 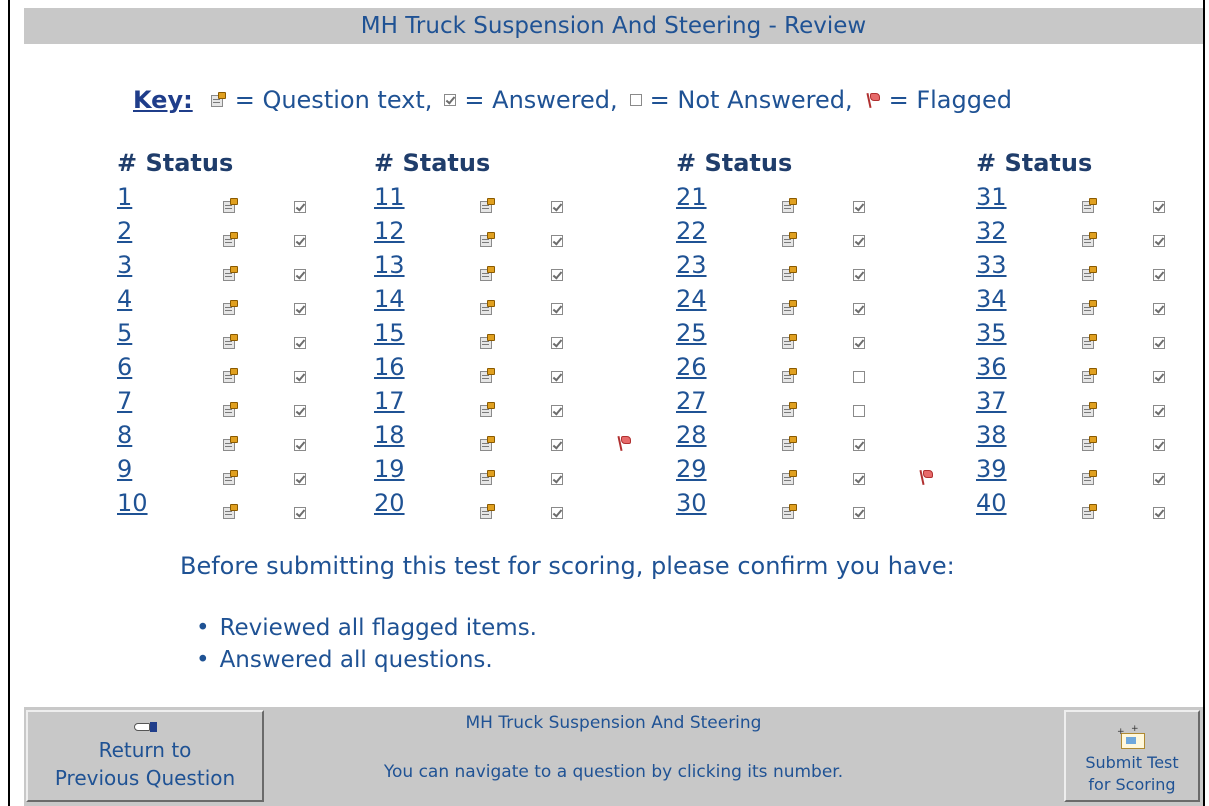 What do you see at coordinates (366, 660) in the screenshot?
I see `checklist-item: Answered all questions.` at bounding box center [366, 660].